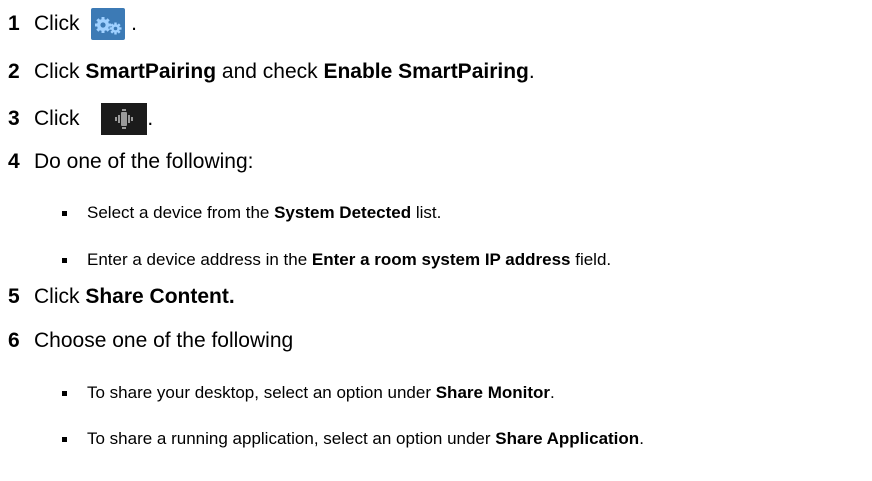 The width and height of the screenshot is (872, 481). Describe the element at coordinates (14, 296) in the screenshot. I see `step-number: 5` at that location.